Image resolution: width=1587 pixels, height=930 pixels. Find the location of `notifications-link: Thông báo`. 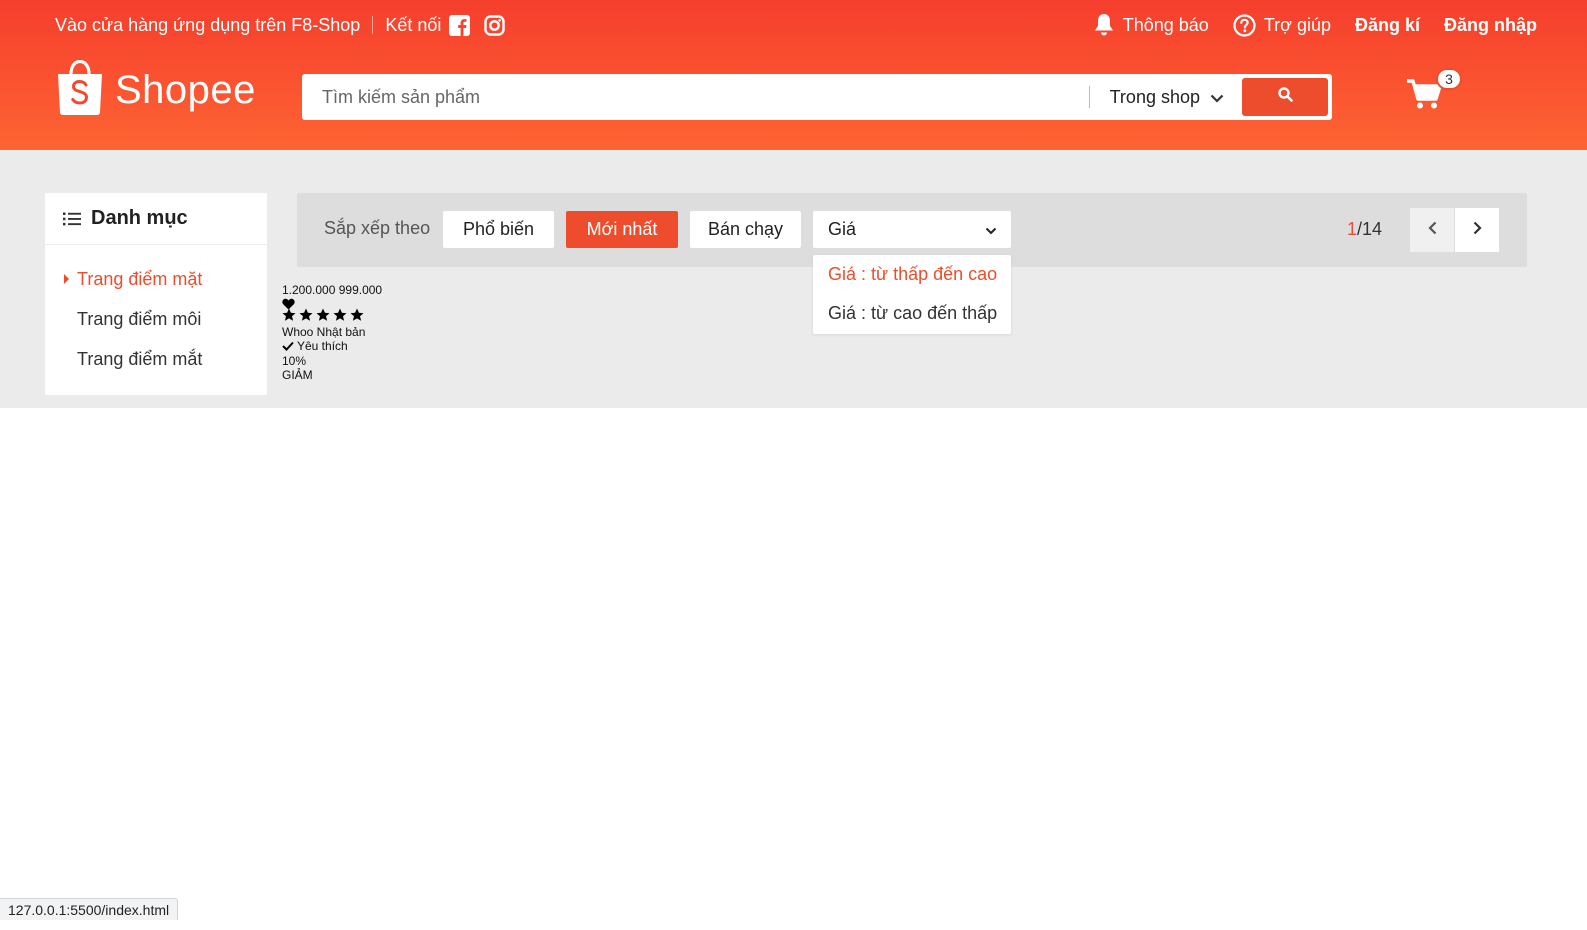

notifications-link: Thông báo is located at coordinates (1151, 25).